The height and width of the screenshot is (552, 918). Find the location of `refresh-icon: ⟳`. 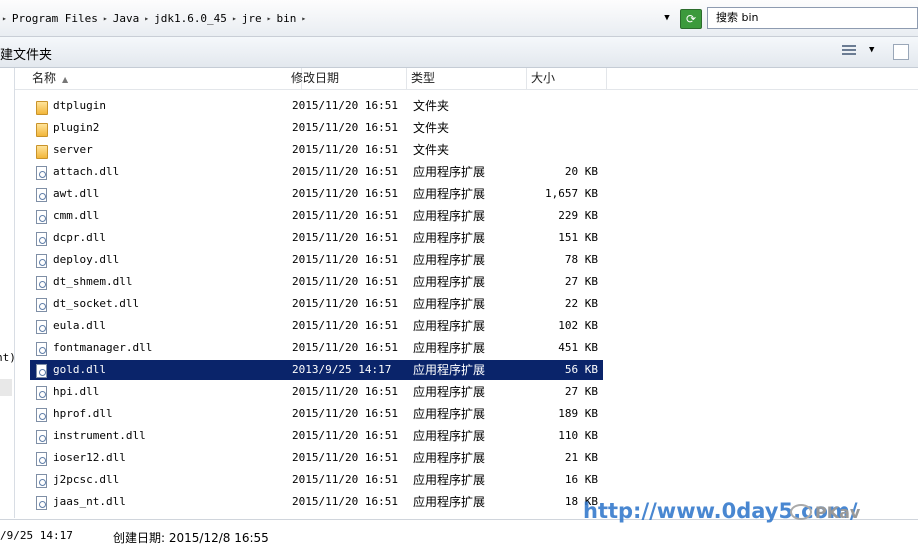

refresh-icon: ⟳ is located at coordinates (691, 19).